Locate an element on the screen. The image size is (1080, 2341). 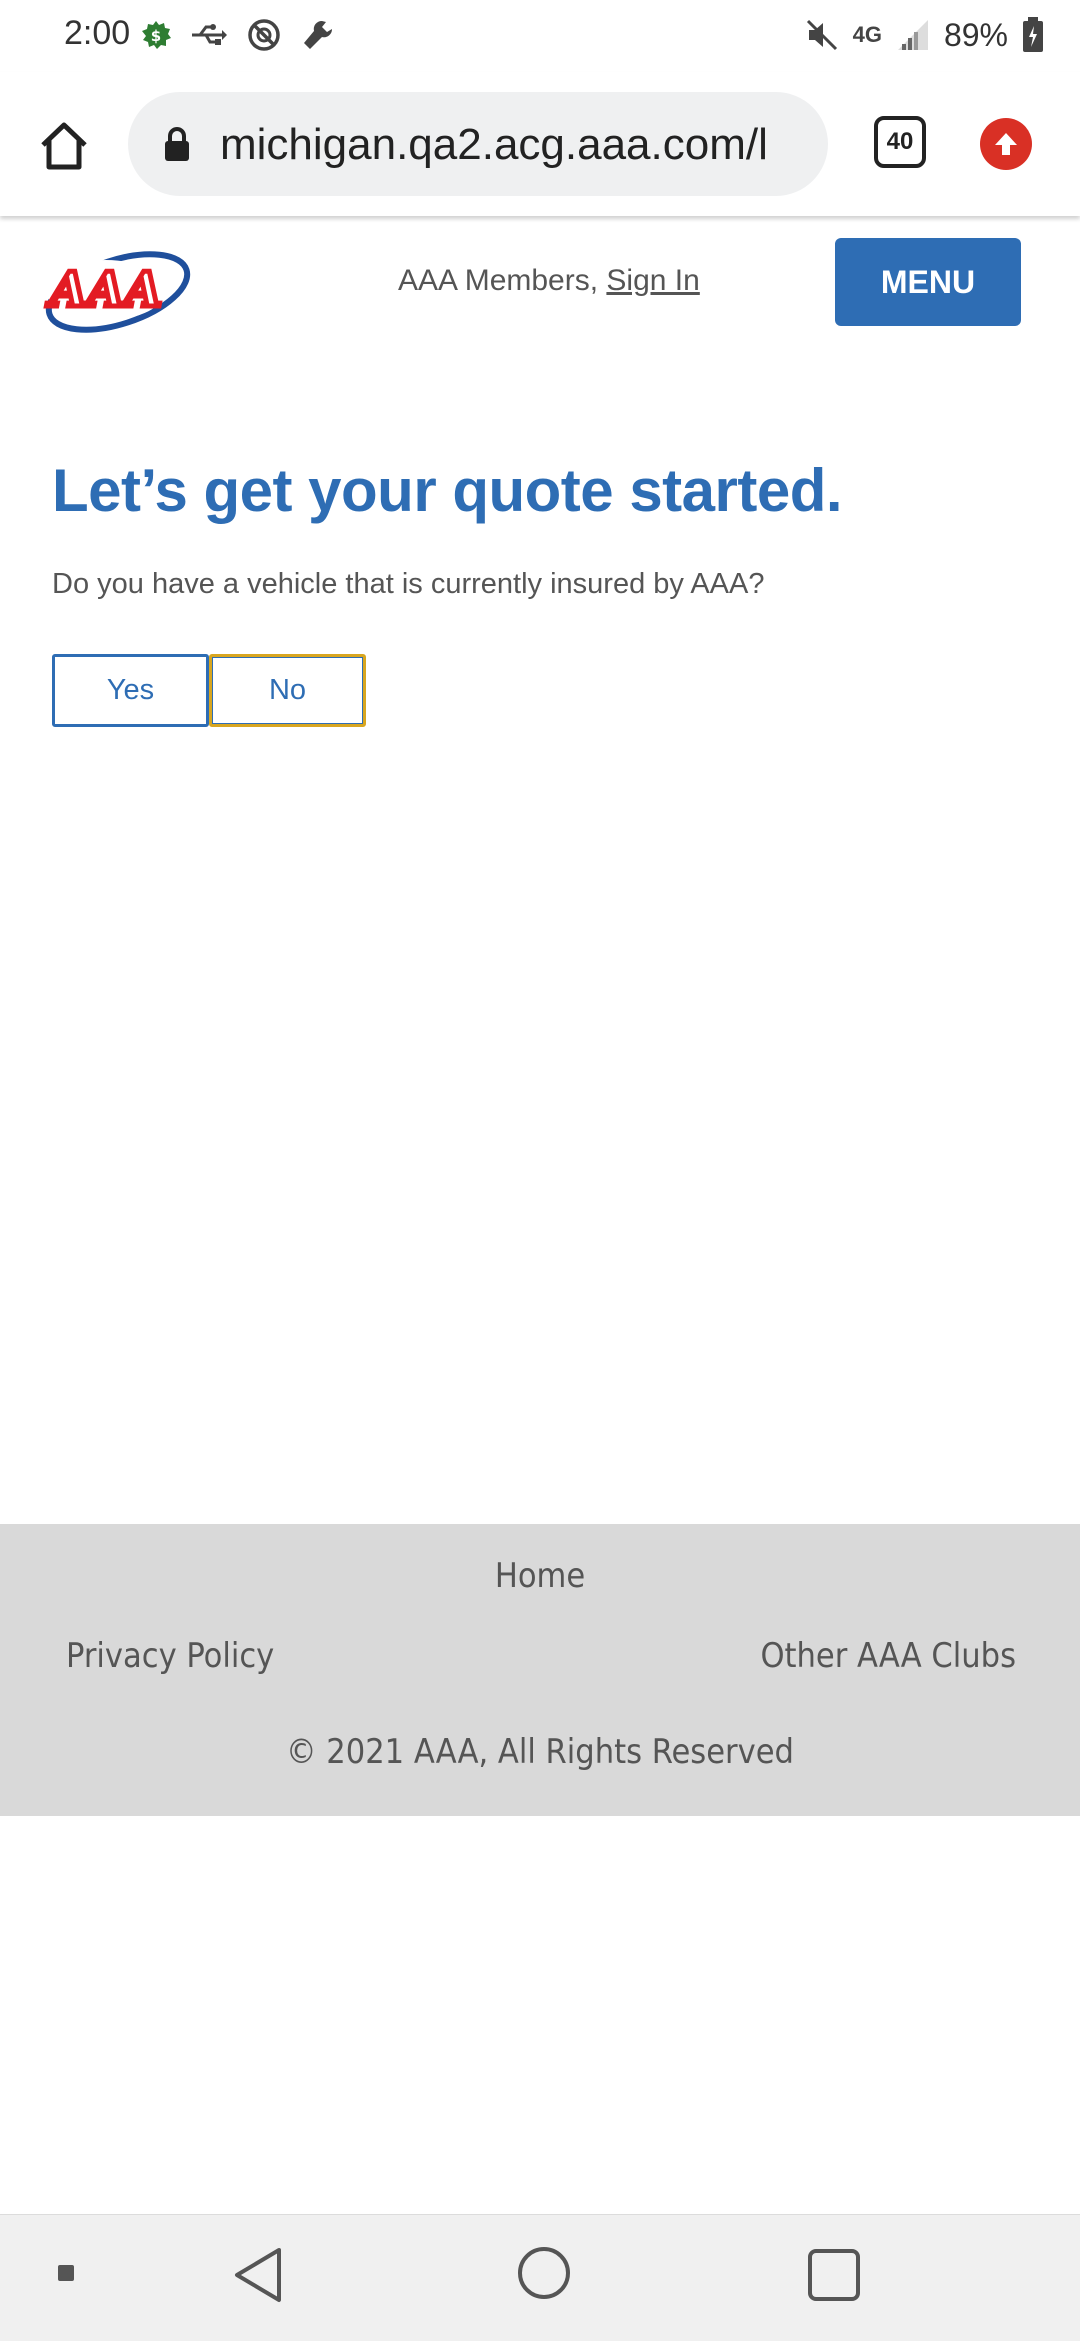
members-sign-in: AAA Members, Sign In is located at coordinates (549, 281).